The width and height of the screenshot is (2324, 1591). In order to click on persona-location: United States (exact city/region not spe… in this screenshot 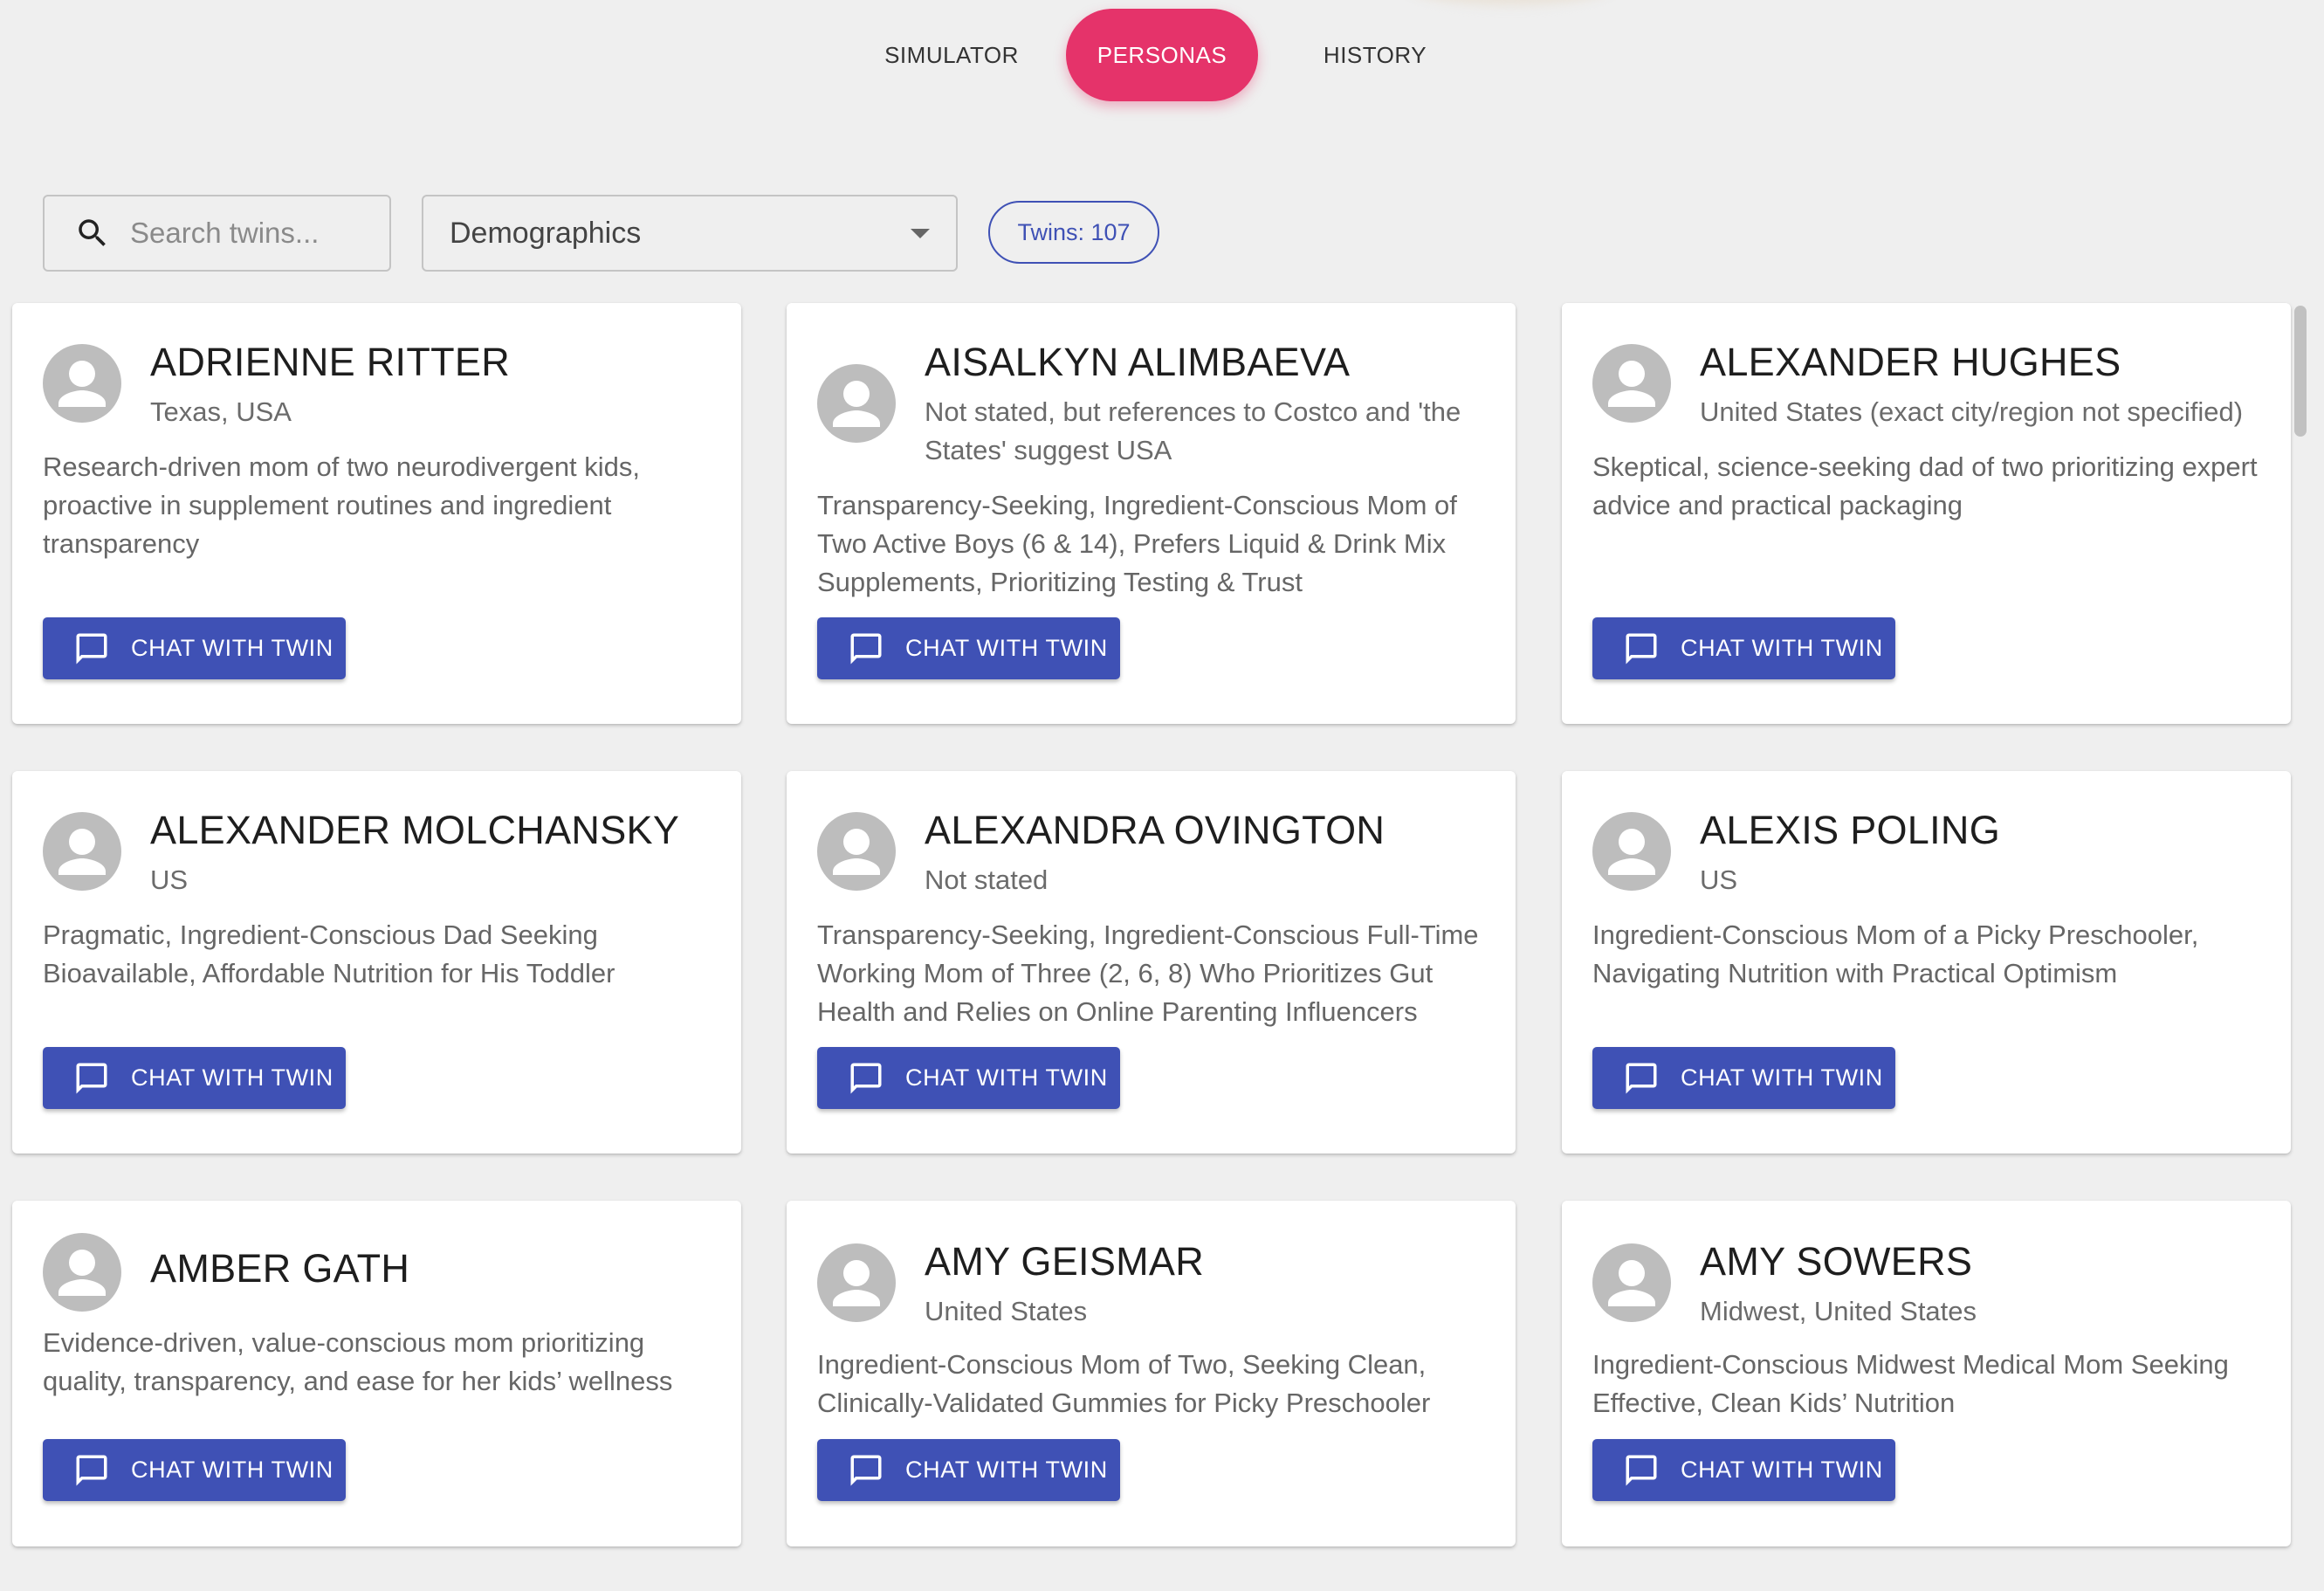, I will do `click(1972, 411)`.